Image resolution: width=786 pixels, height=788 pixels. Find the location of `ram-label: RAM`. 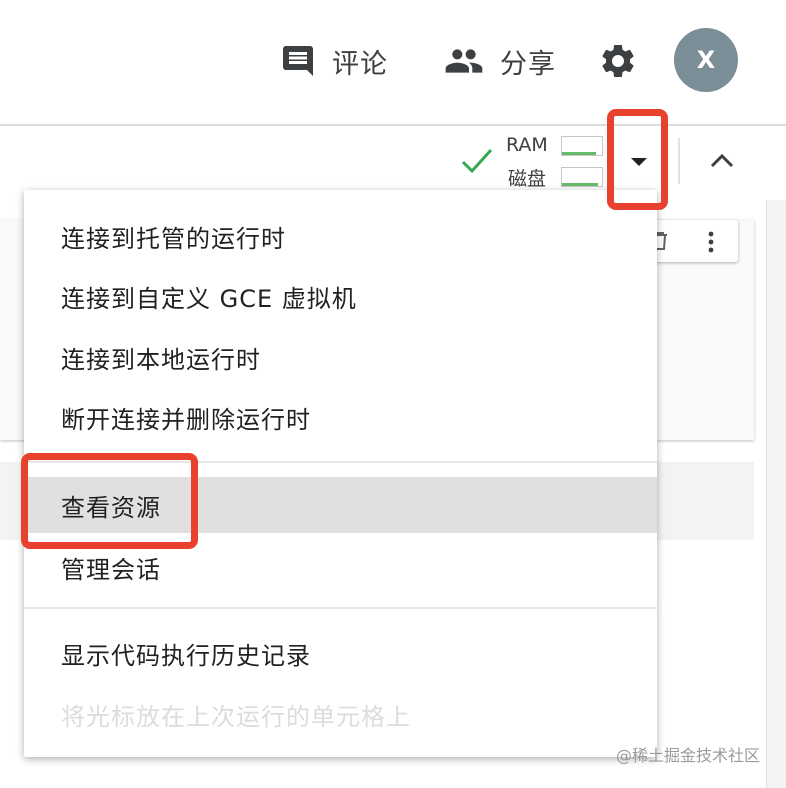

ram-label: RAM is located at coordinates (527, 145).